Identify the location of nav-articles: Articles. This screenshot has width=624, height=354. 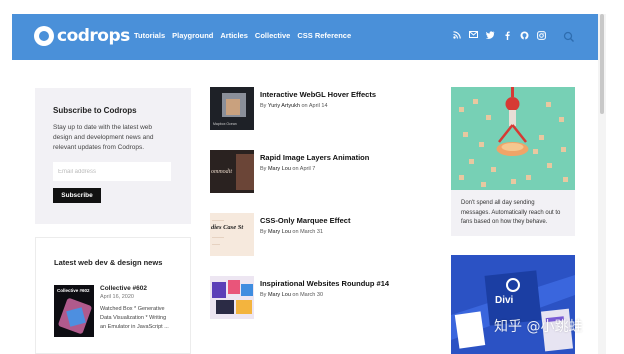
(234, 35).